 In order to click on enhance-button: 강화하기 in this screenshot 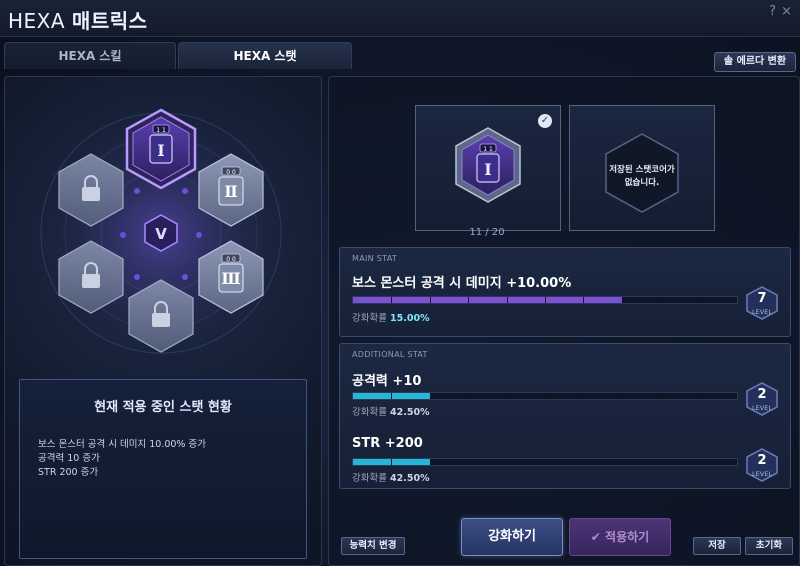, I will do `click(512, 537)`.